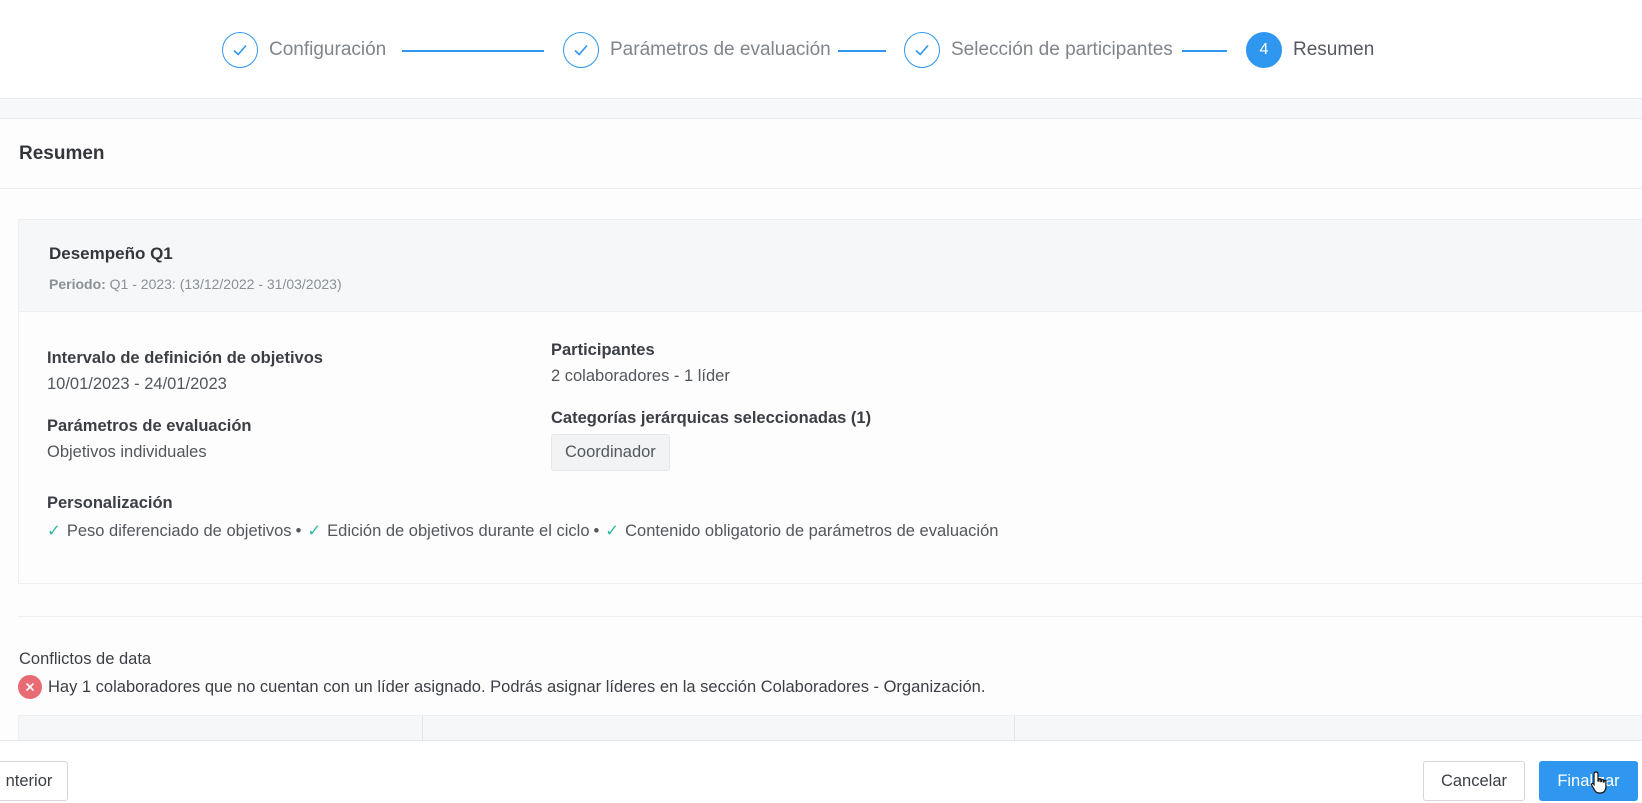 Image resolution: width=1642 pixels, height=803 pixels. Describe the element at coordinates (77, 284) in the screenshot. I see `period-label: Periodo:` at that location.